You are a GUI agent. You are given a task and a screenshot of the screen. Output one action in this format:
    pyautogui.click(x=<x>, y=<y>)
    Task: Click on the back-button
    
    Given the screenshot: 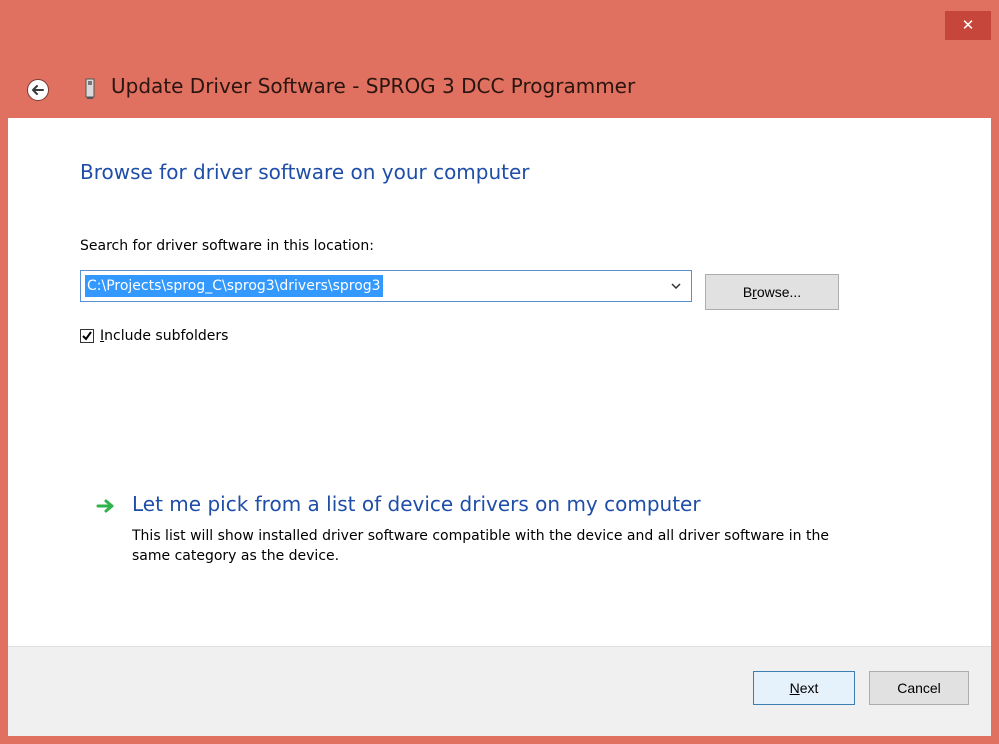 What is the action you would take?
    pyautogui.click(x=38, y=90)
    